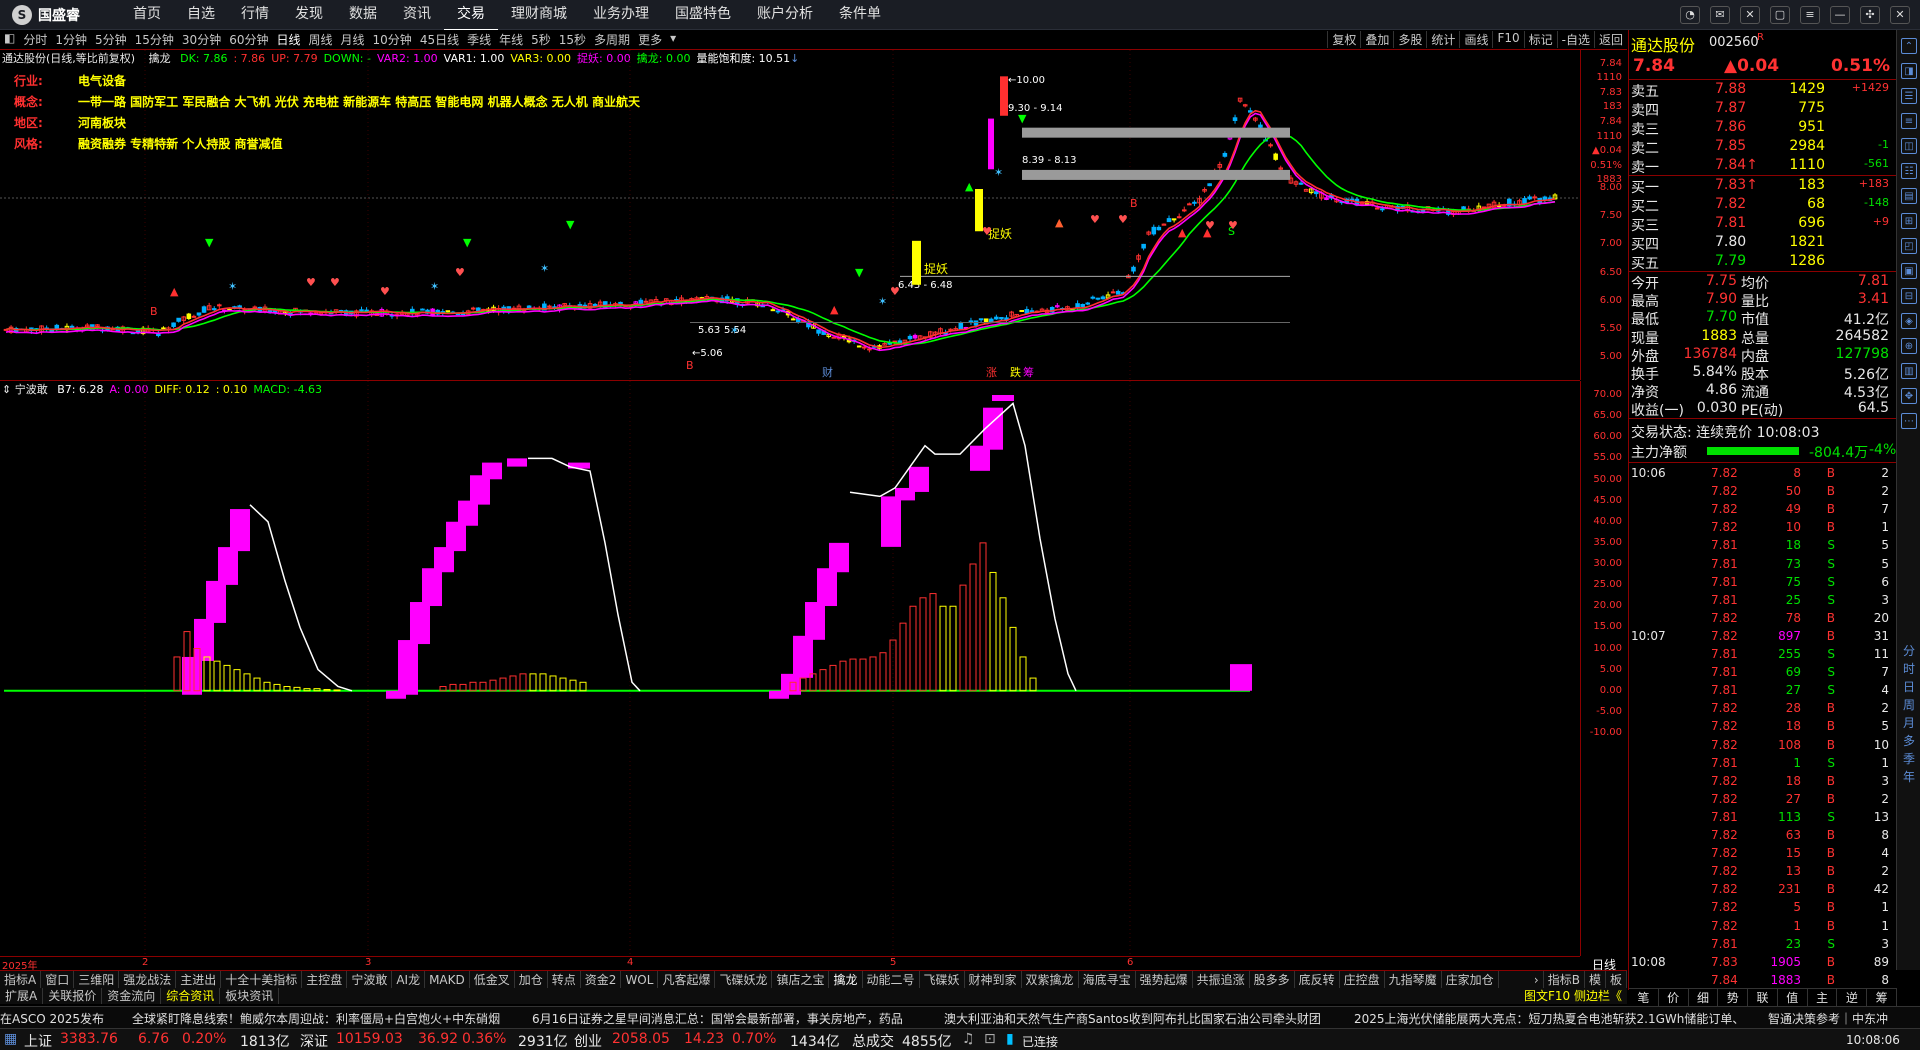  Describe the element at coordinates (132, 996) in the screenshot. I see `info-tab: 资金流向` at that location.